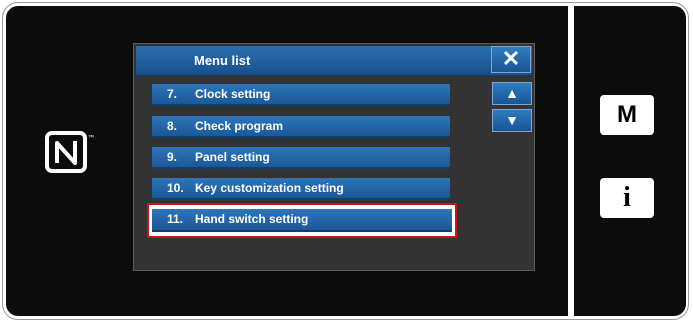  Describe the element at coordinates (301, 127) in the screenshot. I see `menu-item-check-program: 8. Check program` at that location.